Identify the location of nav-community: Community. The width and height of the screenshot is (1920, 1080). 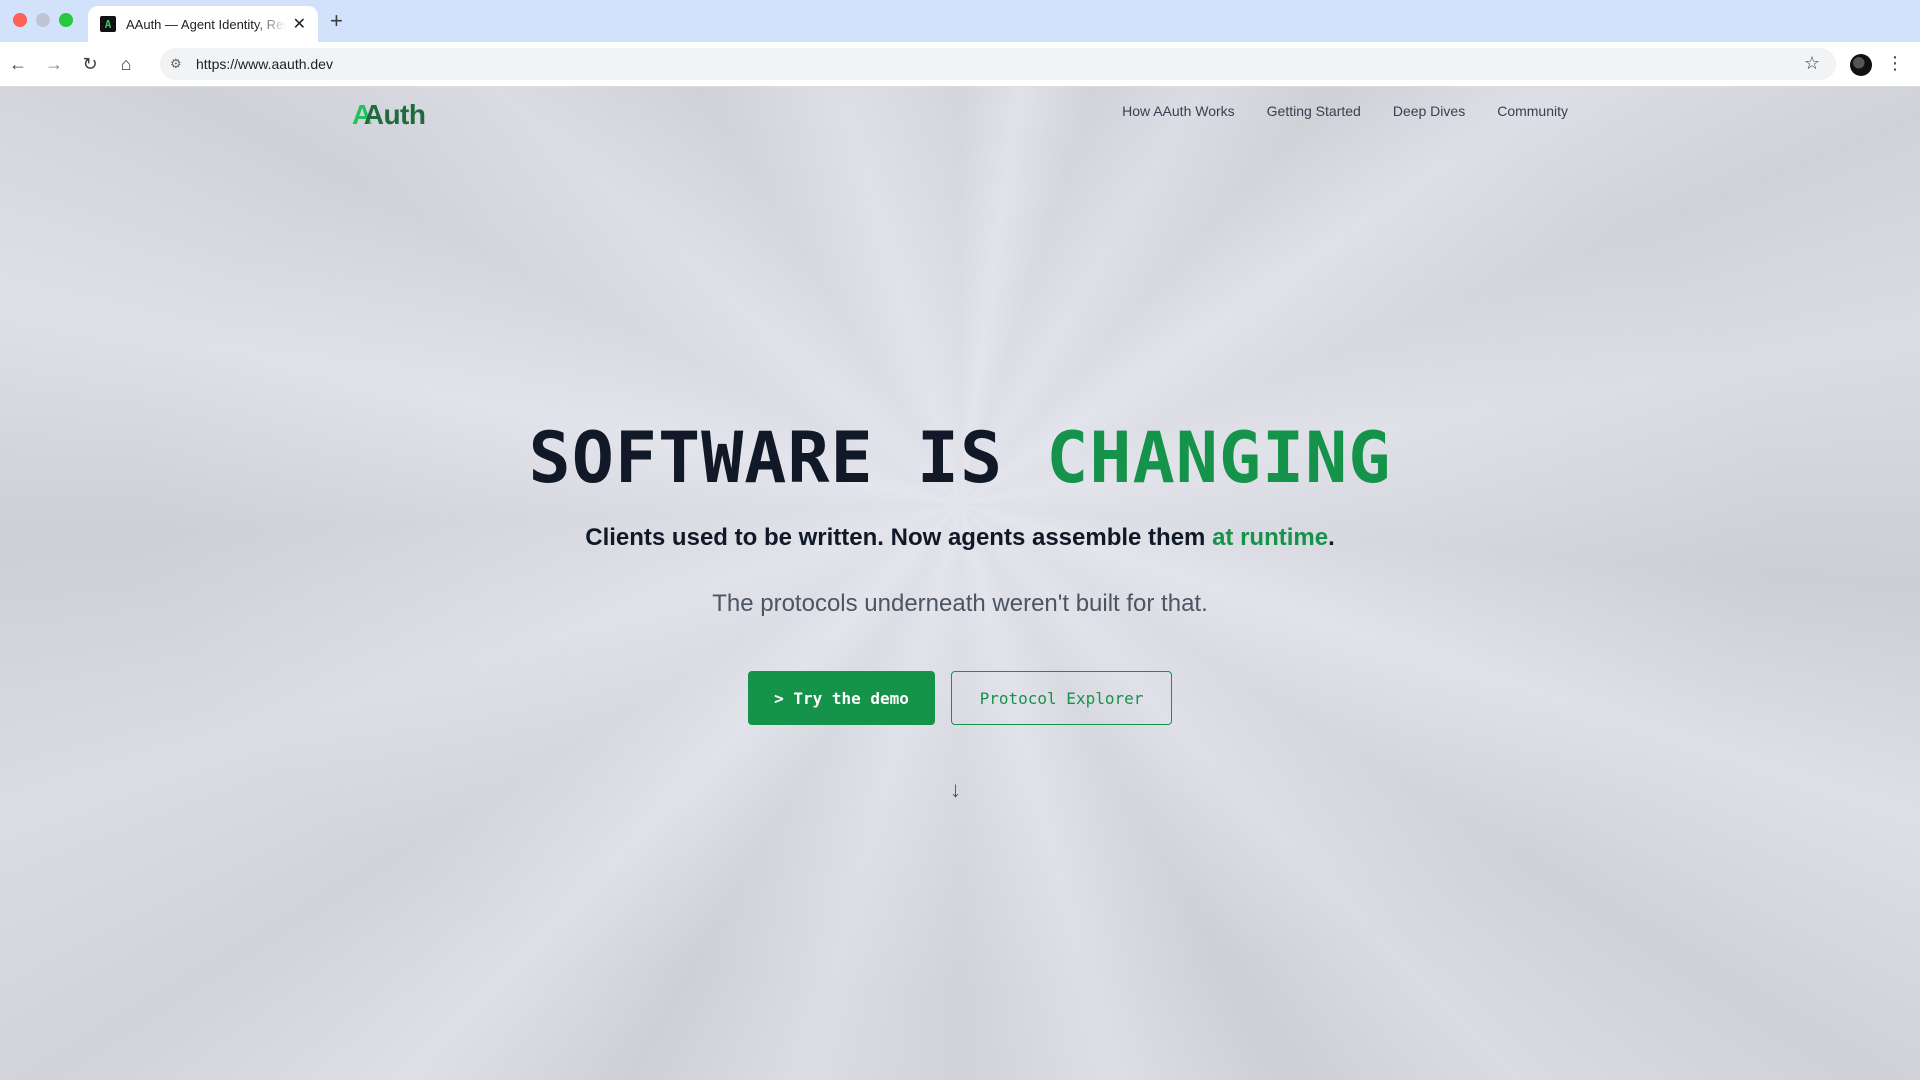
(1532, 111).